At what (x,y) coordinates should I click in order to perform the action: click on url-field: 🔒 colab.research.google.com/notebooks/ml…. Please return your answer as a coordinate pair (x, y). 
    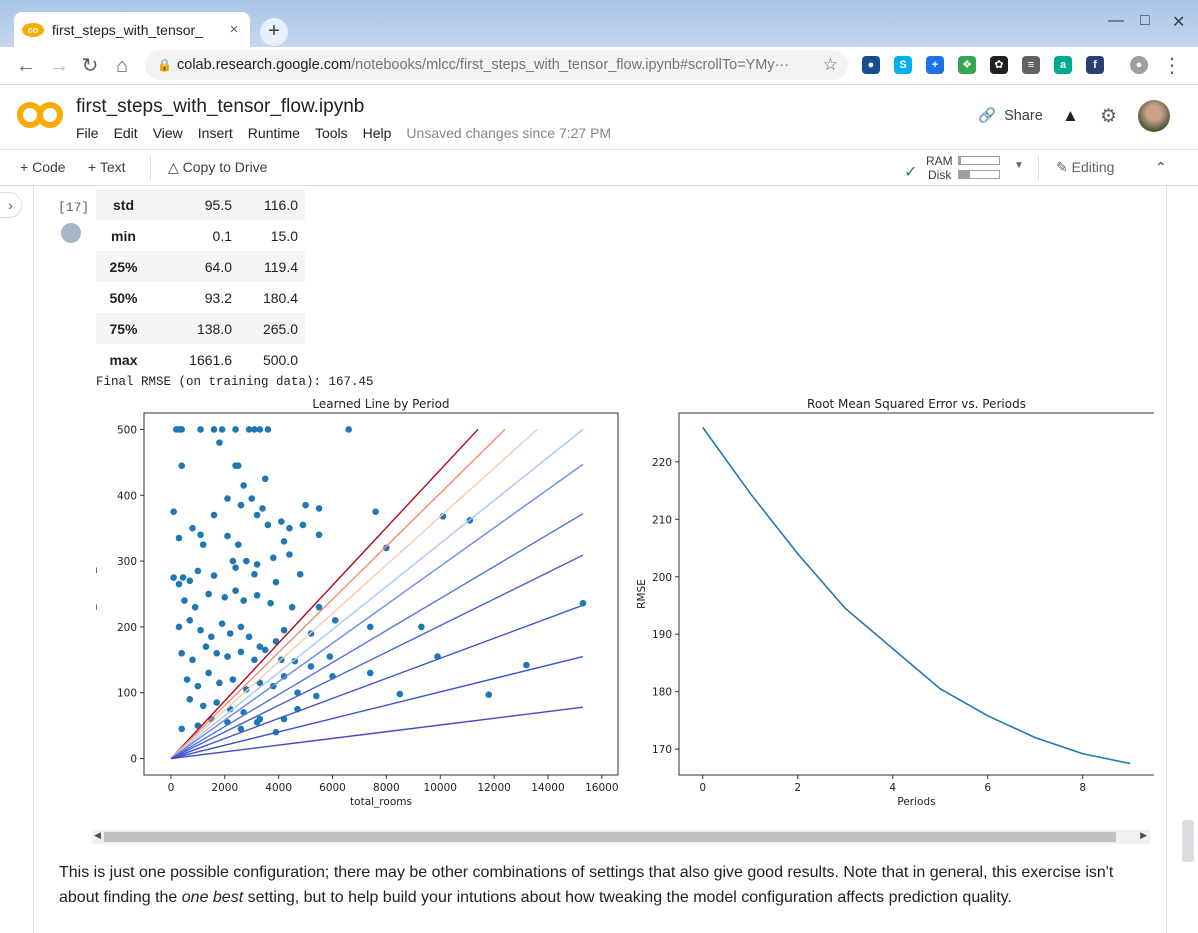
    Looking at the image, I should click on (496, 65).